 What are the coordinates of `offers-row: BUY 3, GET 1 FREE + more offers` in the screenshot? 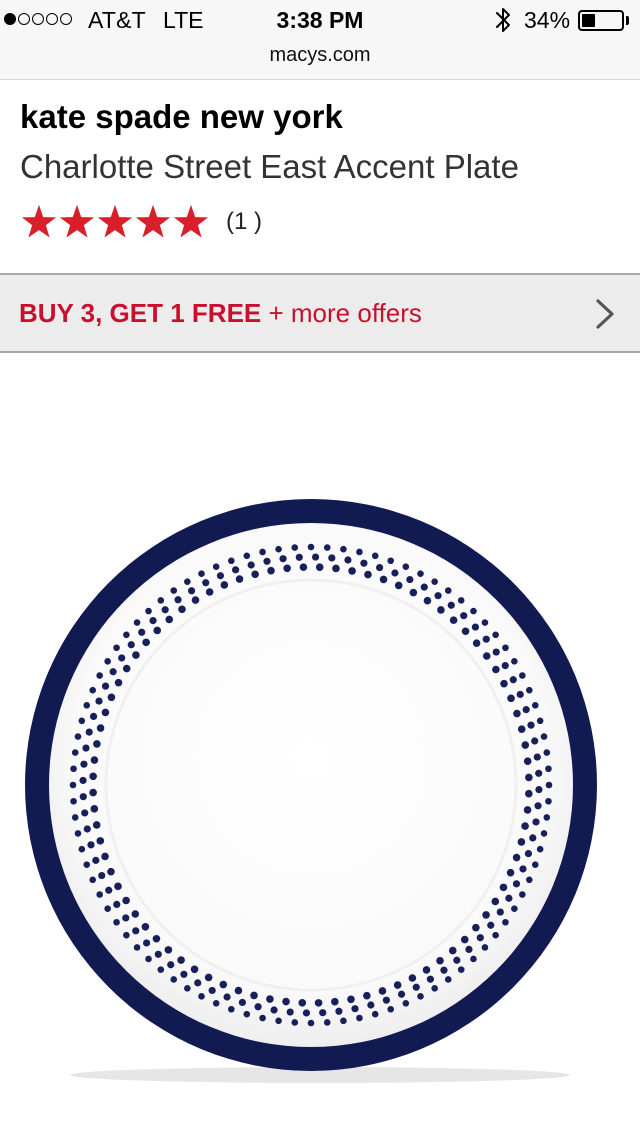 It's located at (320, 313).